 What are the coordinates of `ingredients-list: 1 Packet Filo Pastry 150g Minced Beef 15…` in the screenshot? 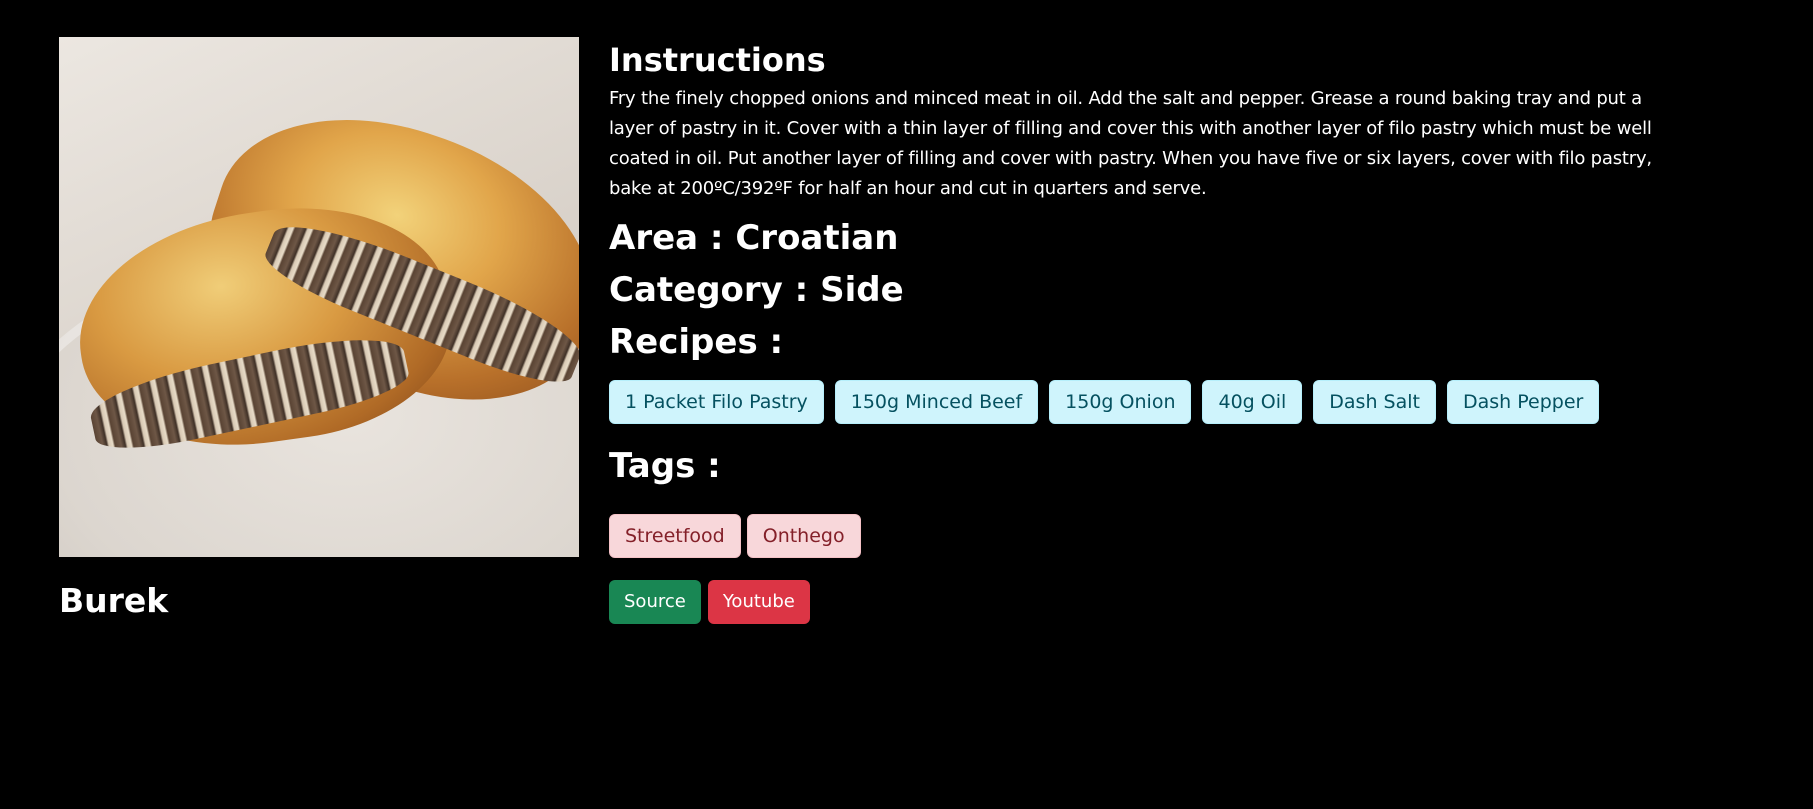 It's located at (1134, 402).